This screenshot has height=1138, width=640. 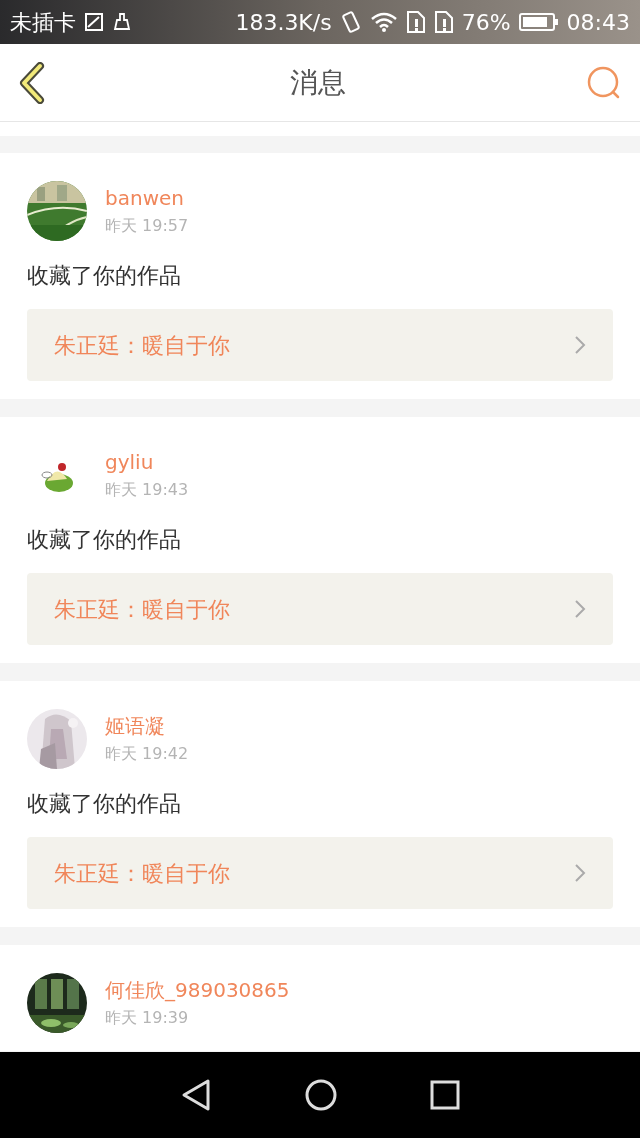 I want to click on broom-icon, so click(x=122, y=22).